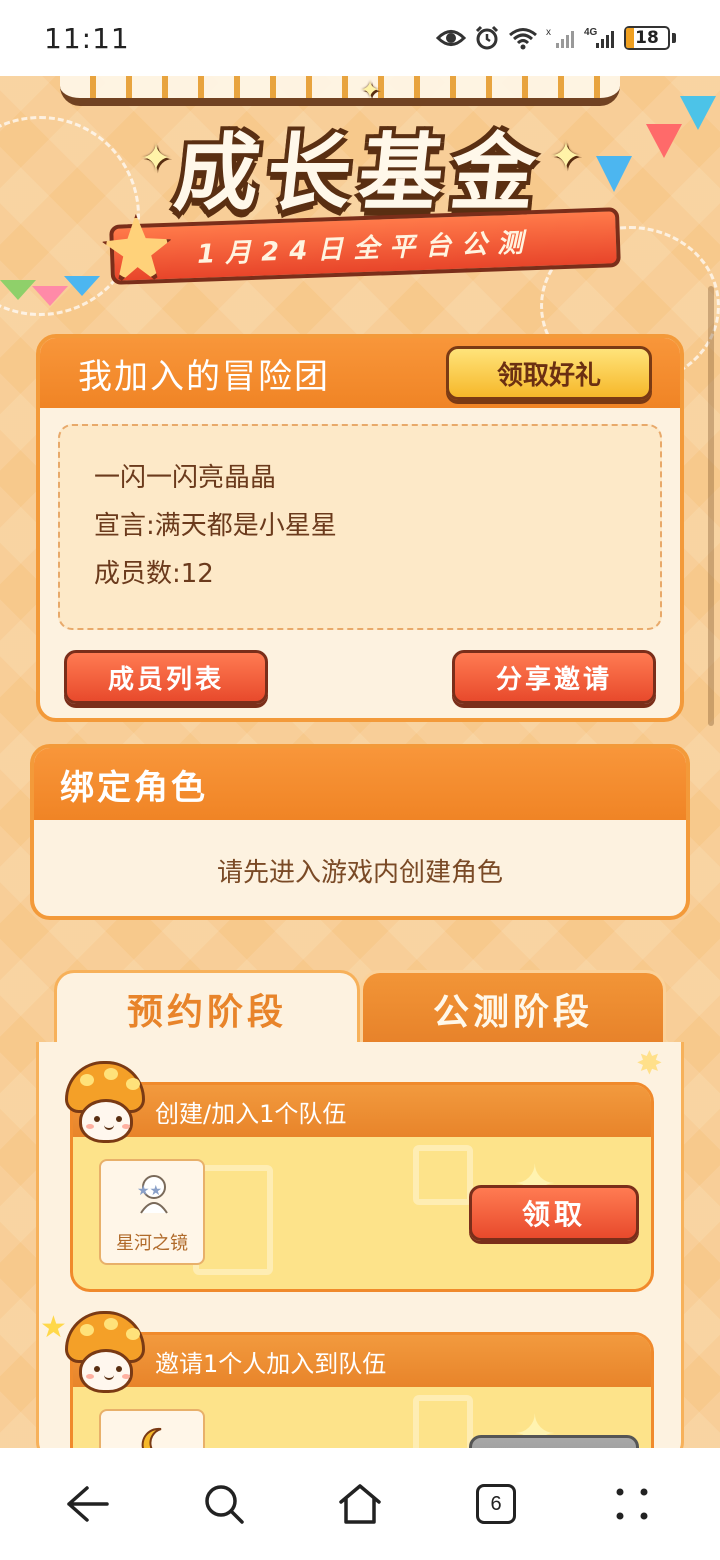 This screenshot has height=1560, width=720. I want to click on bind-role-body: 请先进入游戏内创建角色, so click(360, 868).